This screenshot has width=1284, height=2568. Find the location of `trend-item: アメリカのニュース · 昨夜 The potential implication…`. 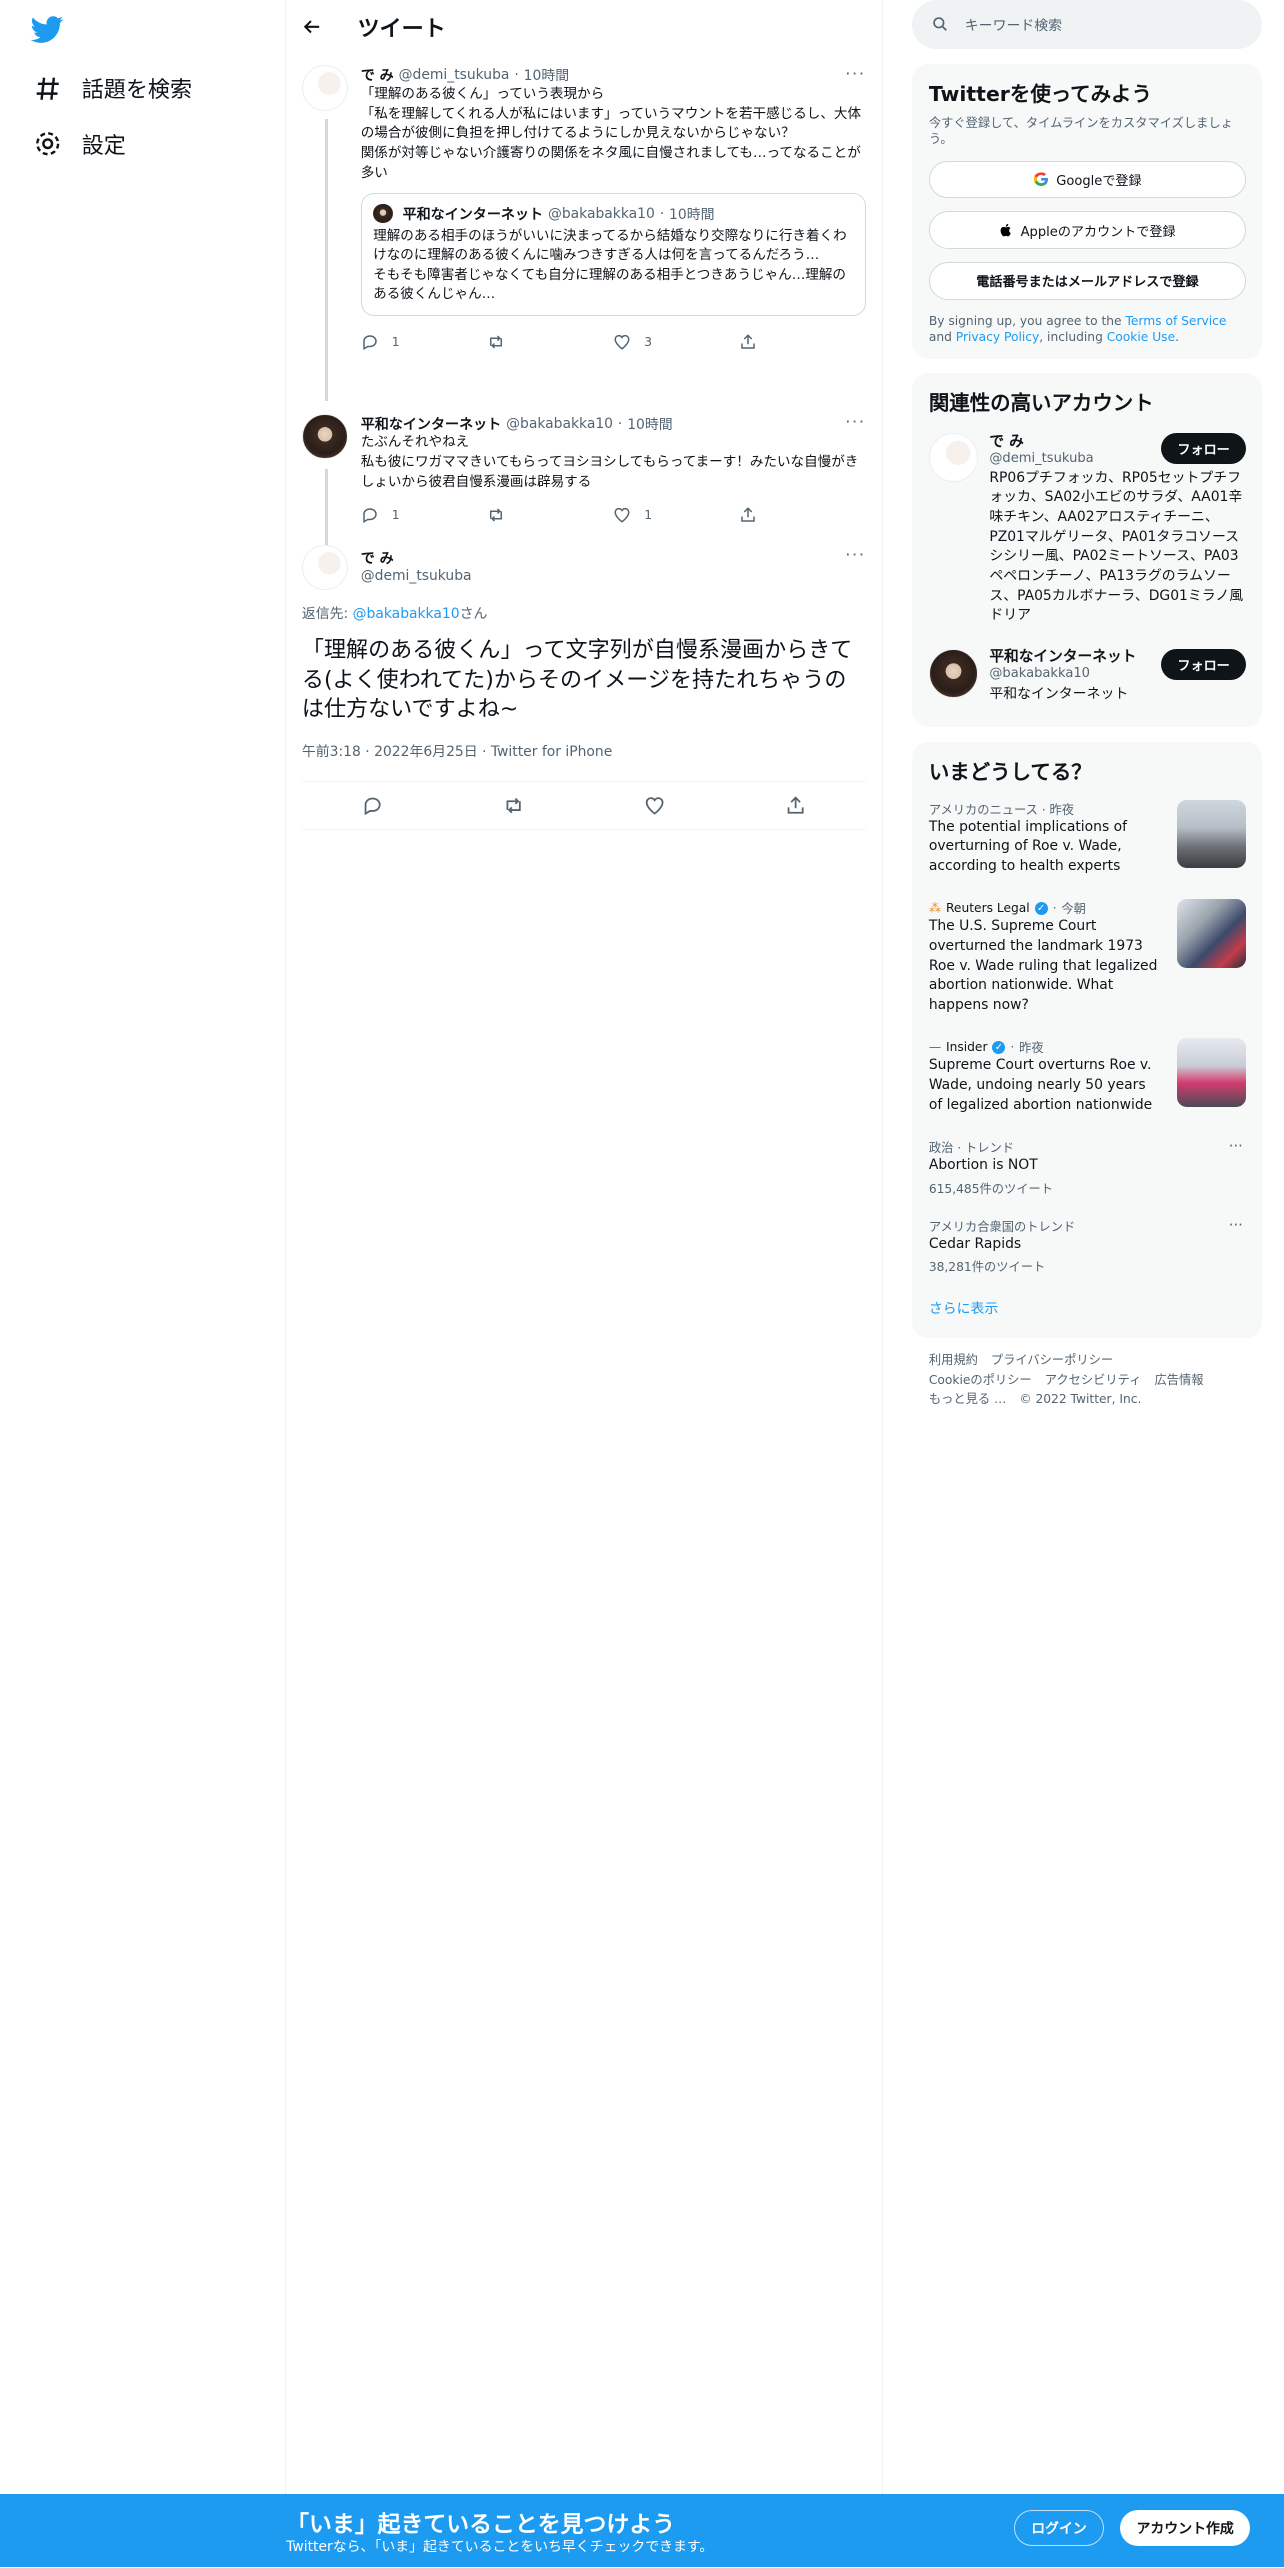

trend-item: アメリカのニュース · 昨夜 The potential implication… is located at coordinates (1088, 838).